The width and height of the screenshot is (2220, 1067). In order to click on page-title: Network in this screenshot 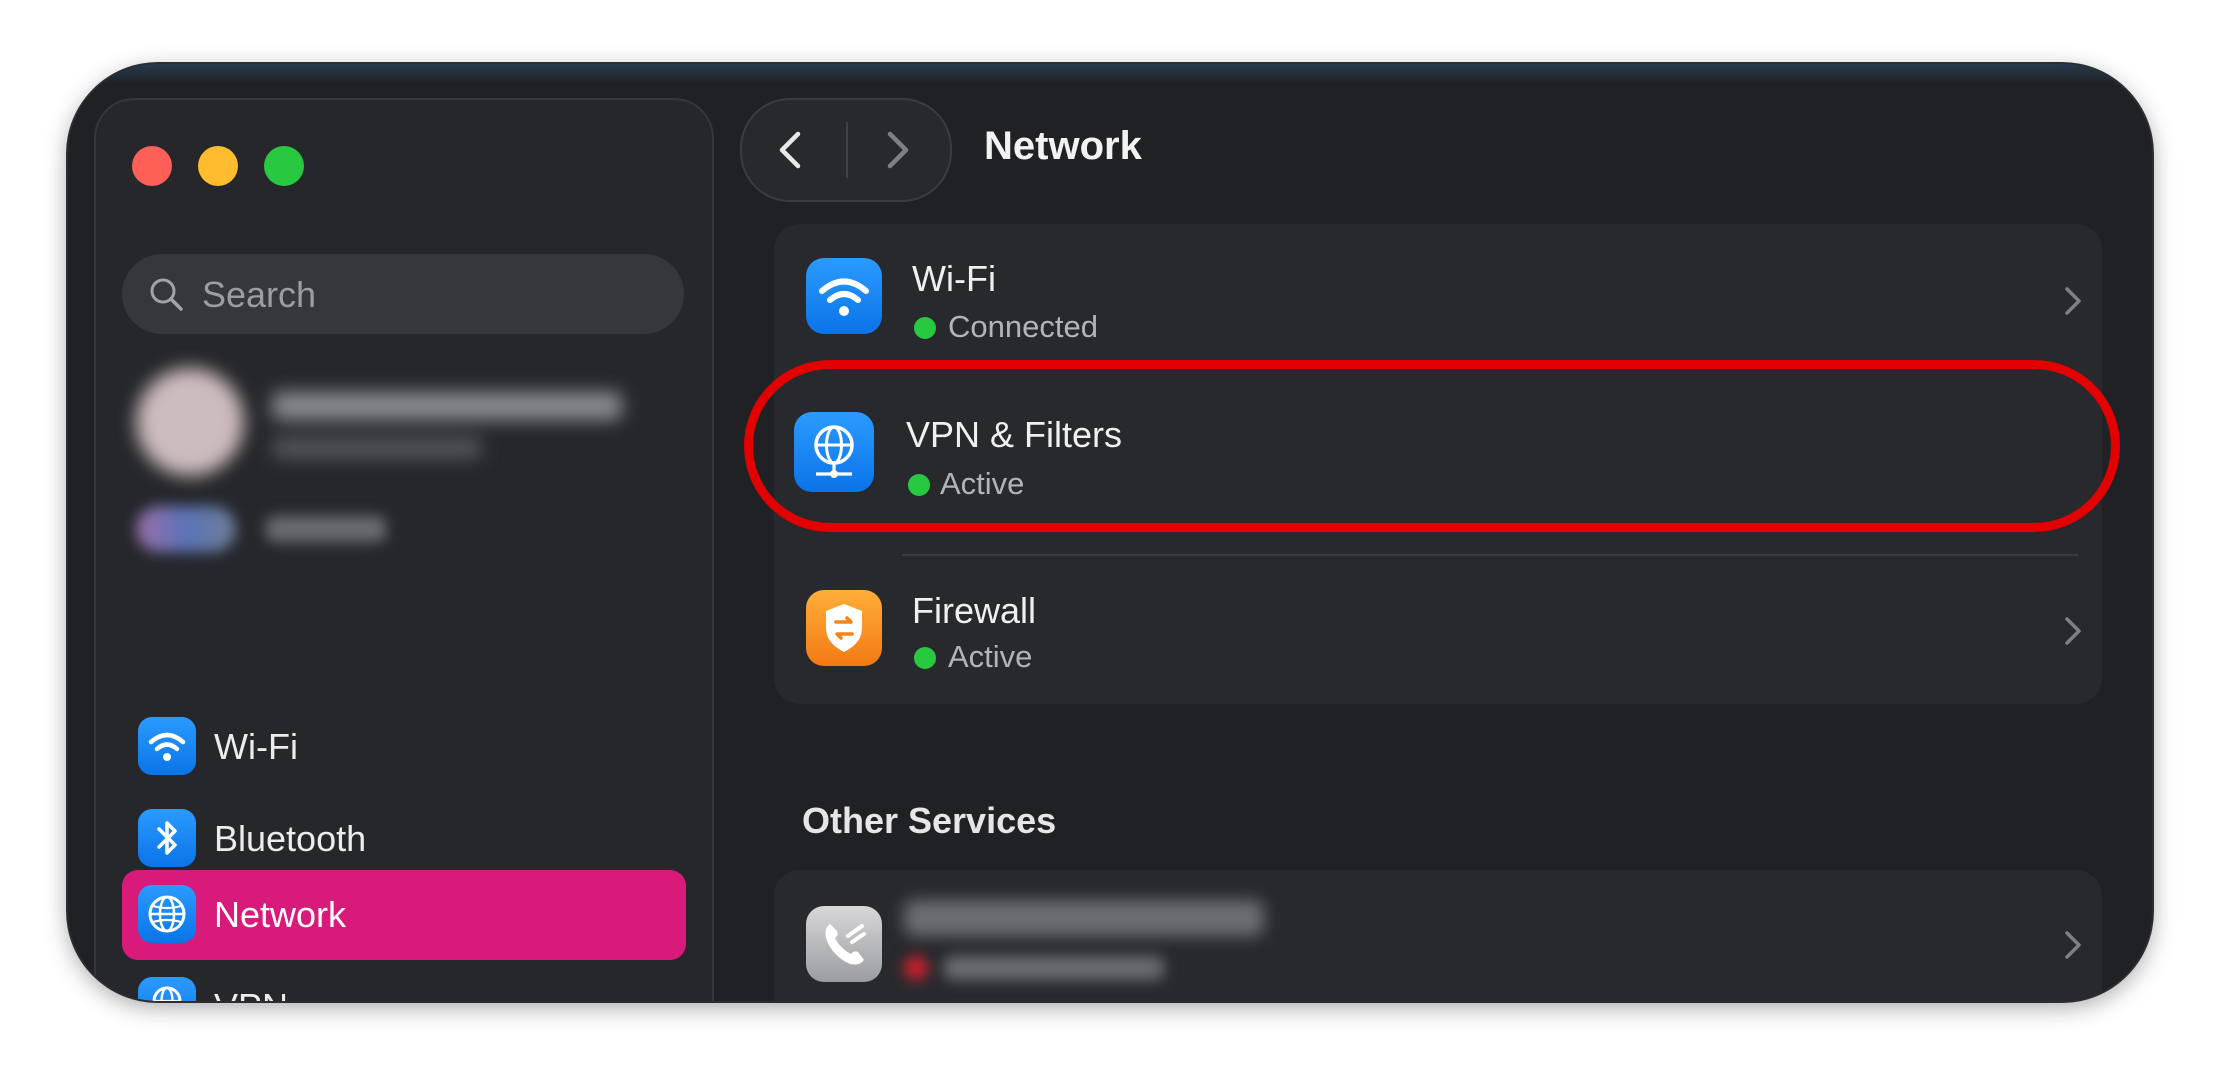, I will do `click(1063, 146)`.